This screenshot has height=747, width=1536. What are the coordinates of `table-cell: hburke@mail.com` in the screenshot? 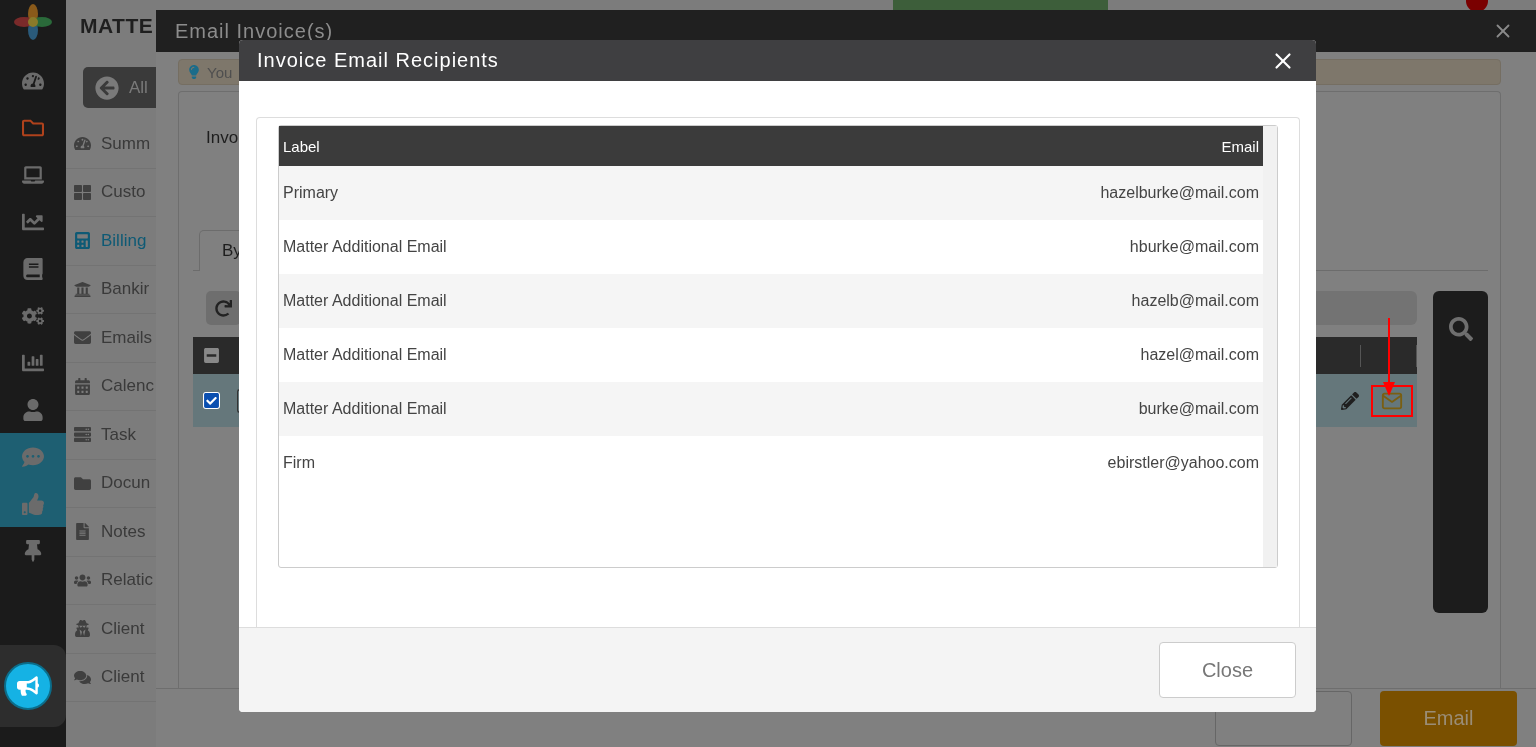 It's located at (1194, 247).